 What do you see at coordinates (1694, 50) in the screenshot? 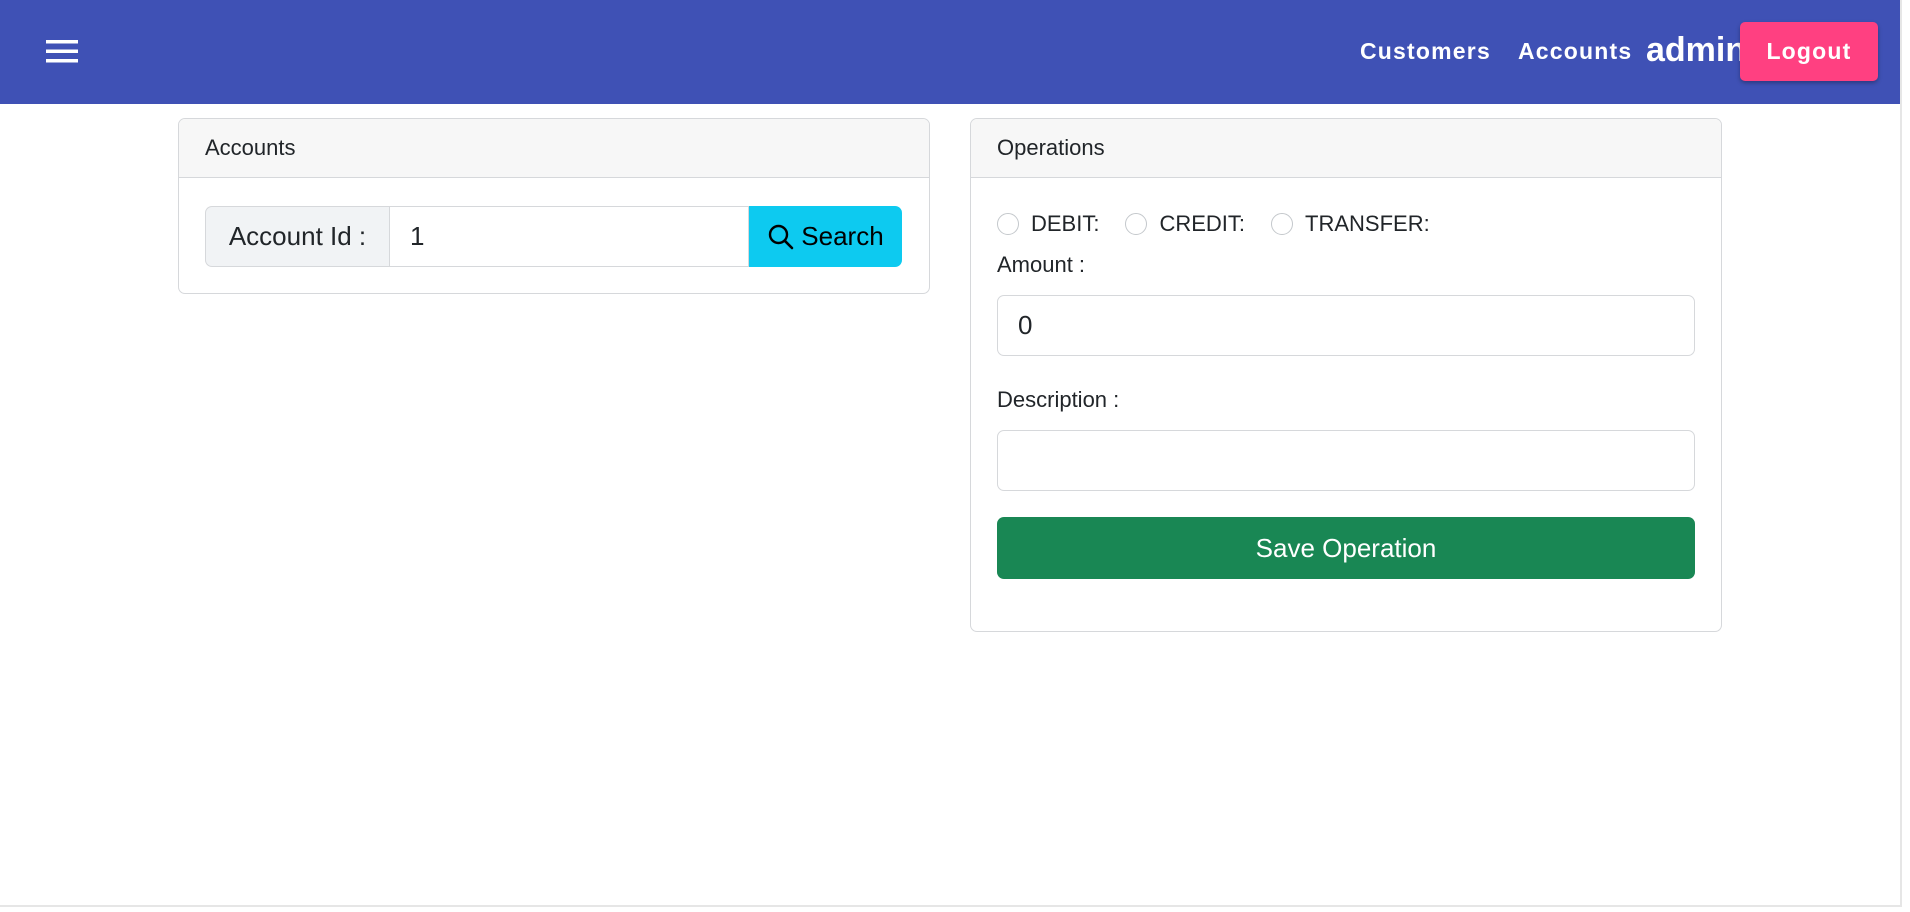
I see `username-label: admin` at bounding box center [1694, 50].